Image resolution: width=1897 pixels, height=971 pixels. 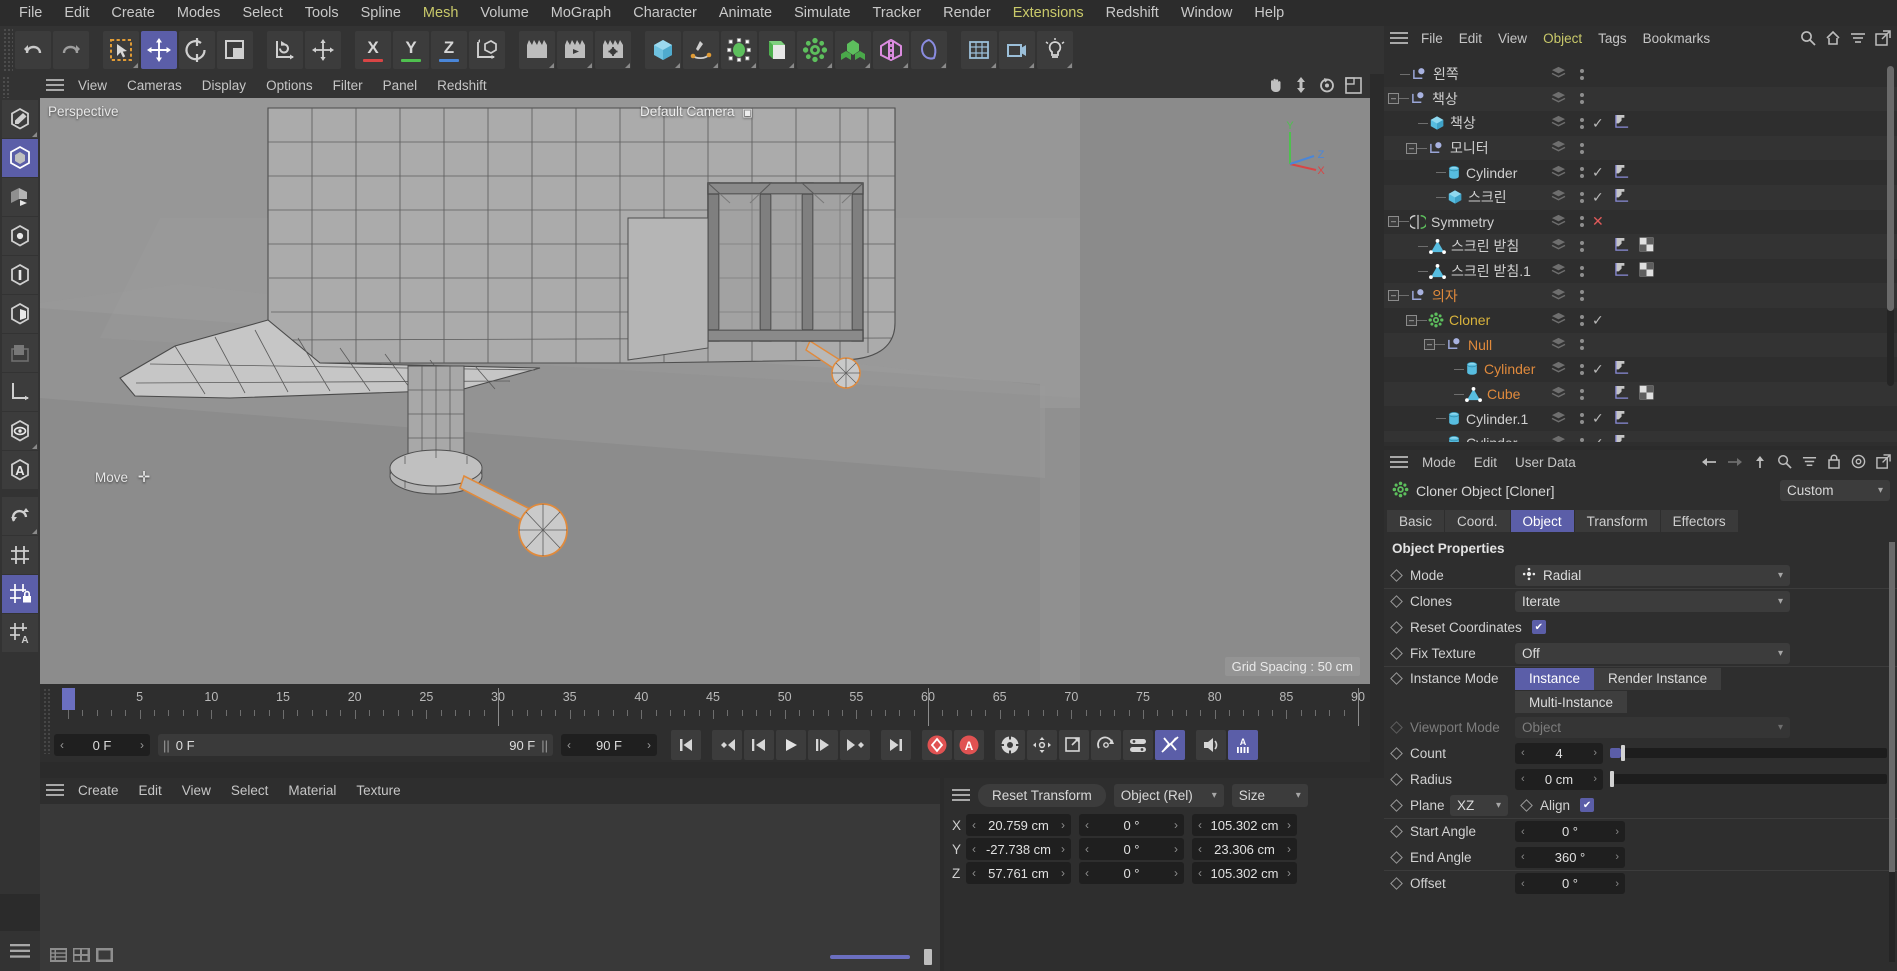 I want to click on preview-end-field: ‹ 90 F ›, so click(x=609, y=745).